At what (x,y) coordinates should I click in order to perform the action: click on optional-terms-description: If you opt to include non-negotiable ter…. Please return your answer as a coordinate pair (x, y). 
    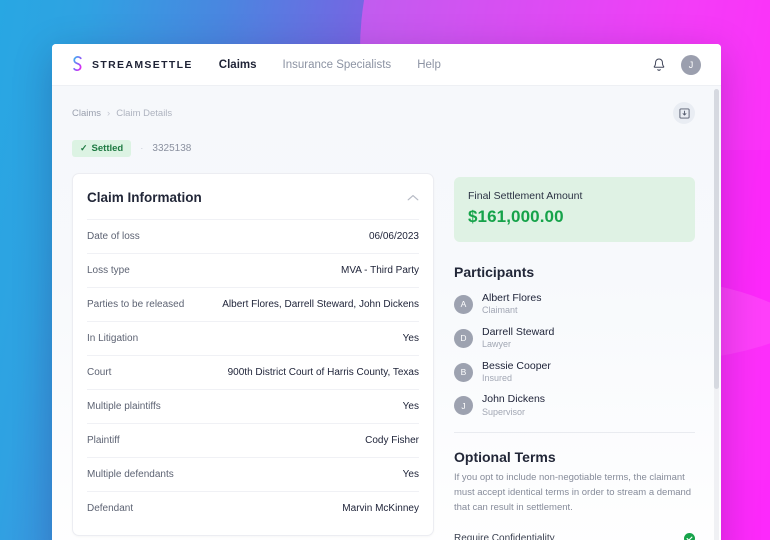
    Looking at the image, I should click on (573, 492).